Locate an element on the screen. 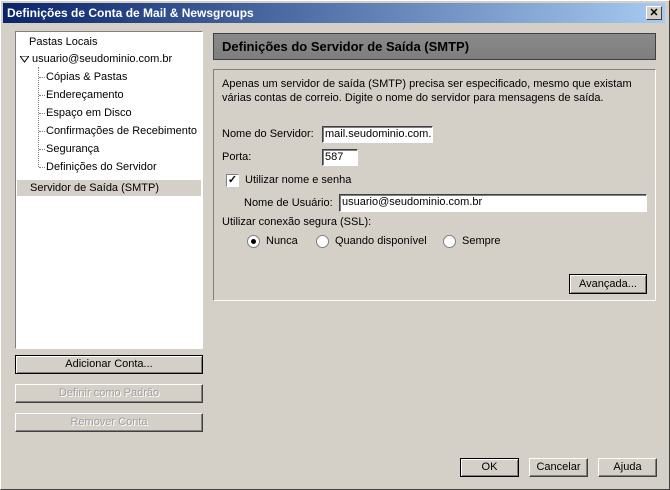 The image size is (670, 490). tree-item-return-receipts: Confirmações de Recebimento is located at coordinates (121, 131).